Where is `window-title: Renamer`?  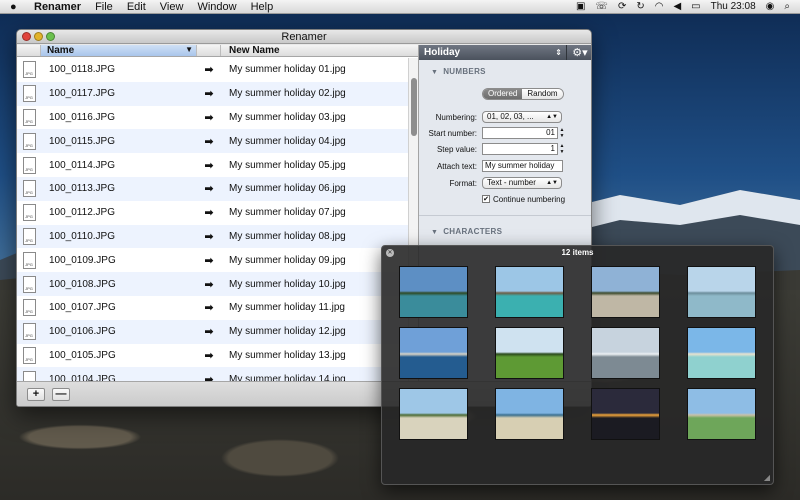 window-title: Renamer is located at coordinates (304, 37).